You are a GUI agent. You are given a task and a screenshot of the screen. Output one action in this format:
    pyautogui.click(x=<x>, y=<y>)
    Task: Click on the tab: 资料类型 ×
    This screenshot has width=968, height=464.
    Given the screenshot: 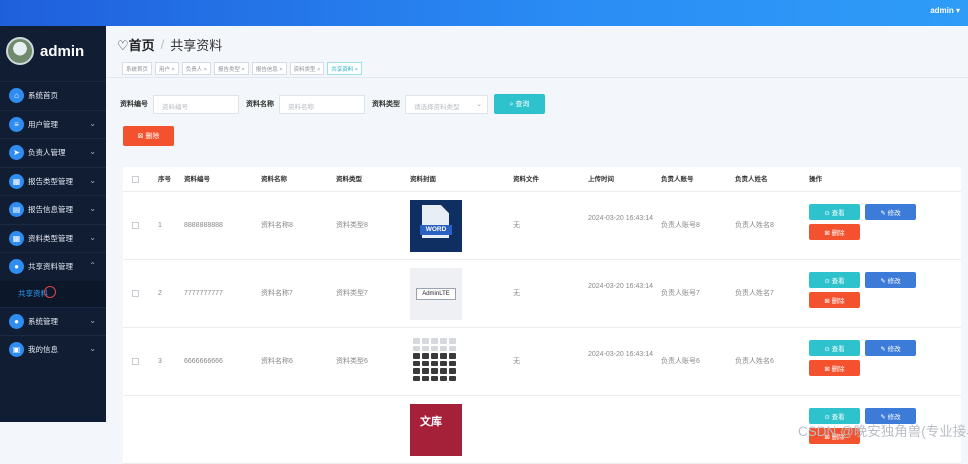 What is the action you would take?
    pyautogui.click(x=307, y=68)
    